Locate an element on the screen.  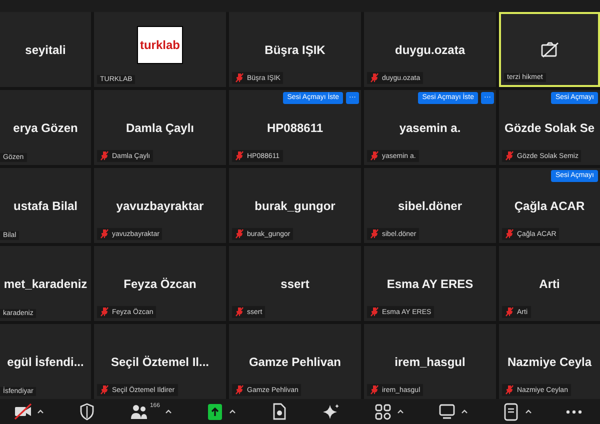
participant-name: Büşra IŞIK is located at coordinates (295, 49).